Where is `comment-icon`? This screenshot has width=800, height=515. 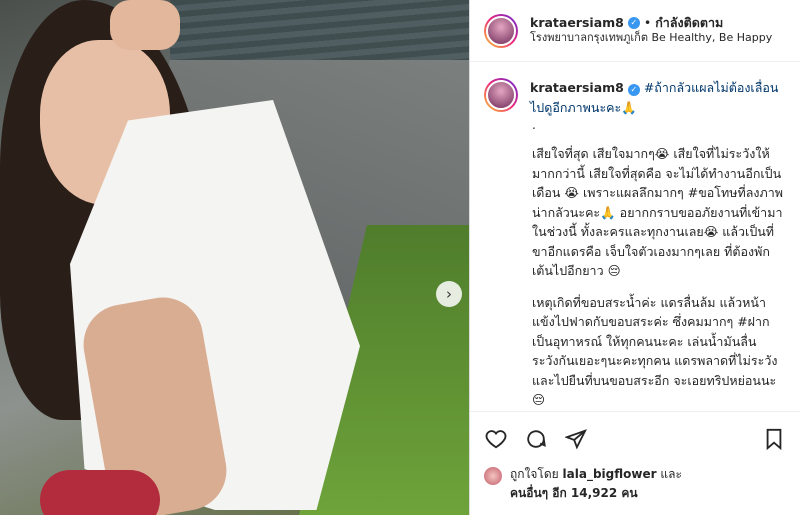
comment-icon is located at coordinates (536, 439).